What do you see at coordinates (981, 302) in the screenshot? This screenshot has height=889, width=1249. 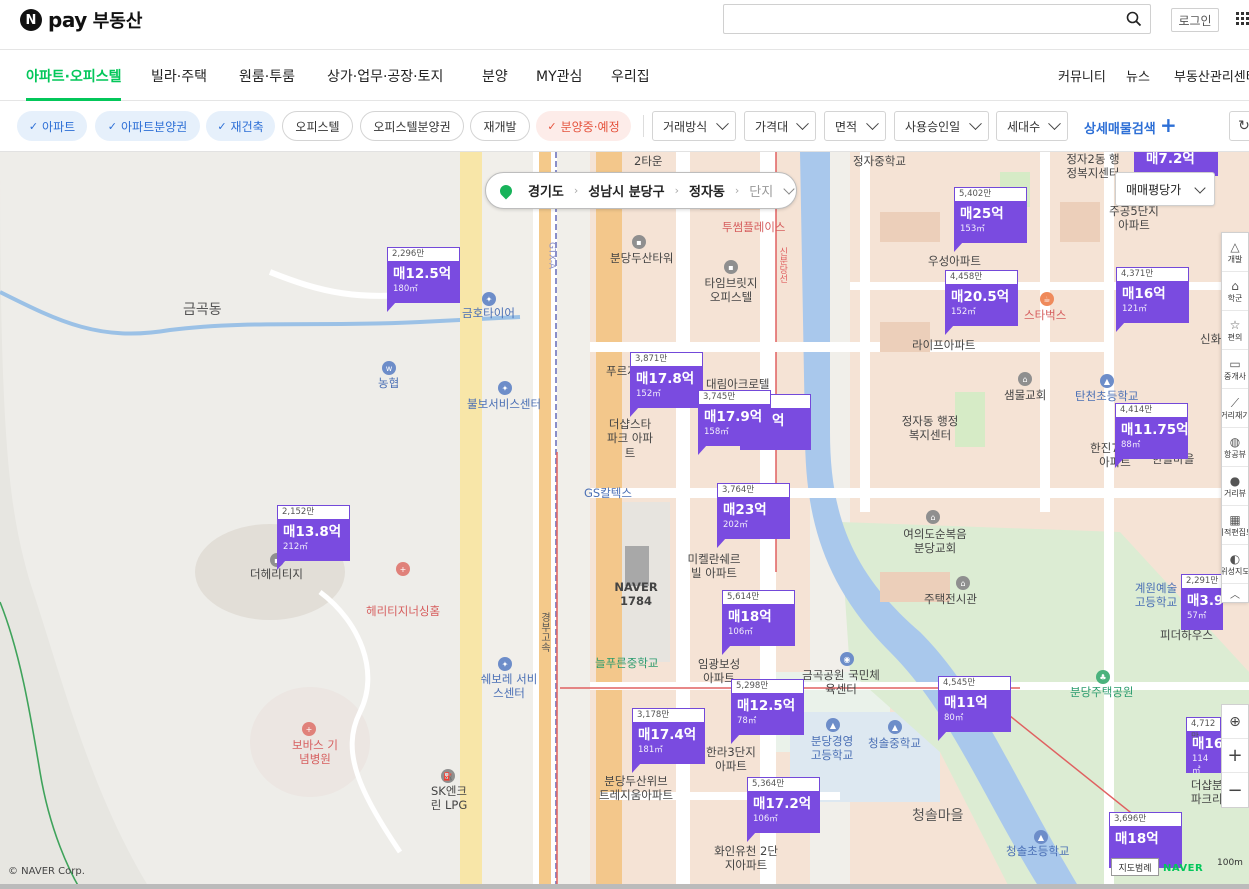 I see `price-marker: 4,458만 매20.5억 152㎡` at bounding box center [981, 302].